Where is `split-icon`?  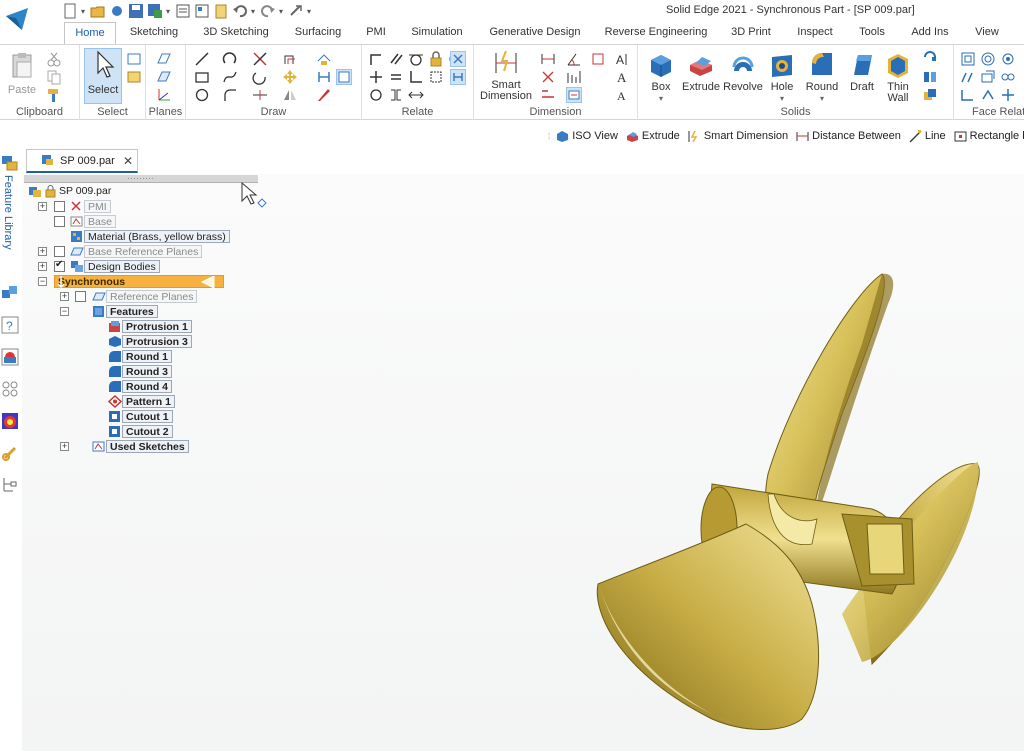 split-icon is located at coordinates (260, 95).